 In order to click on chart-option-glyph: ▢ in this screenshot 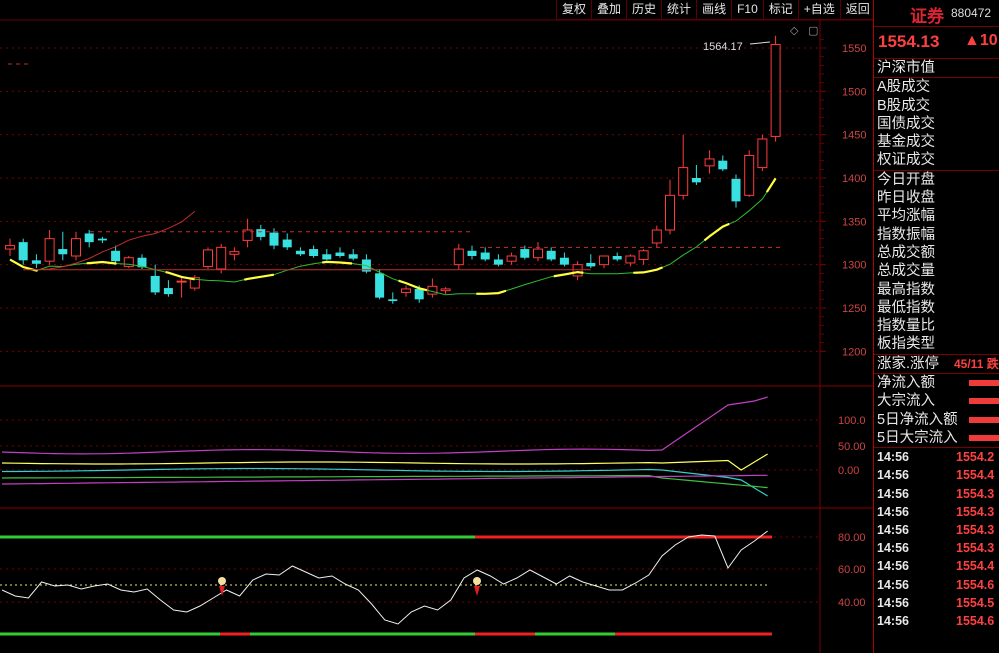, I will do `click(813, 31)`.